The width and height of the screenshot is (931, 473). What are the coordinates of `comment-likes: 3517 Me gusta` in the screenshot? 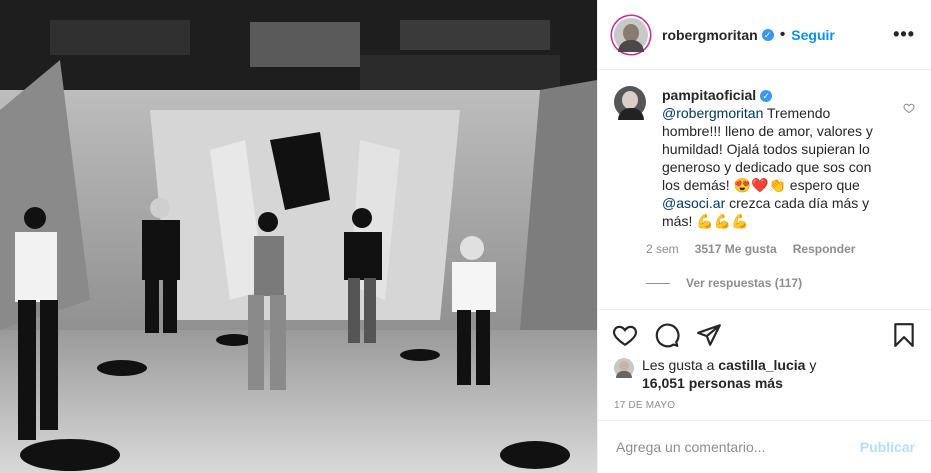 It's located at (736, 249).